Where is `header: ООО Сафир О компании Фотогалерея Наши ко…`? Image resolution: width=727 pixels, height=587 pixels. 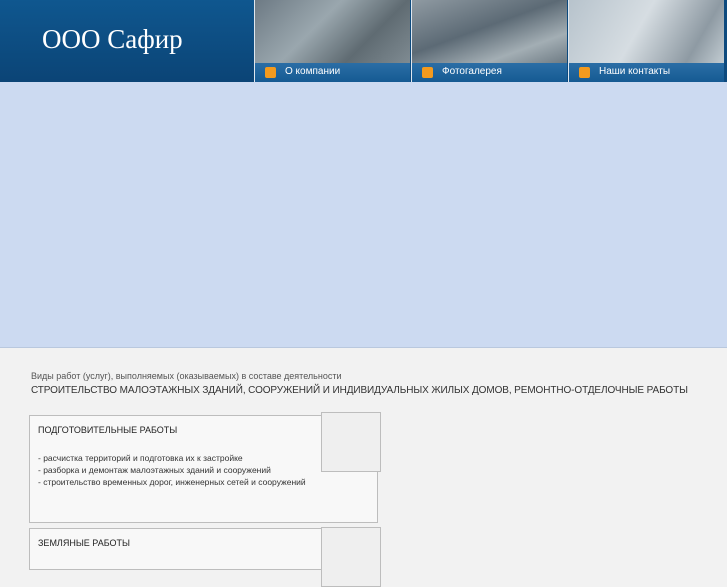
header: ООО Сафир О компании Фотогалерея Наши ко… is located at coordinates (363, 41).